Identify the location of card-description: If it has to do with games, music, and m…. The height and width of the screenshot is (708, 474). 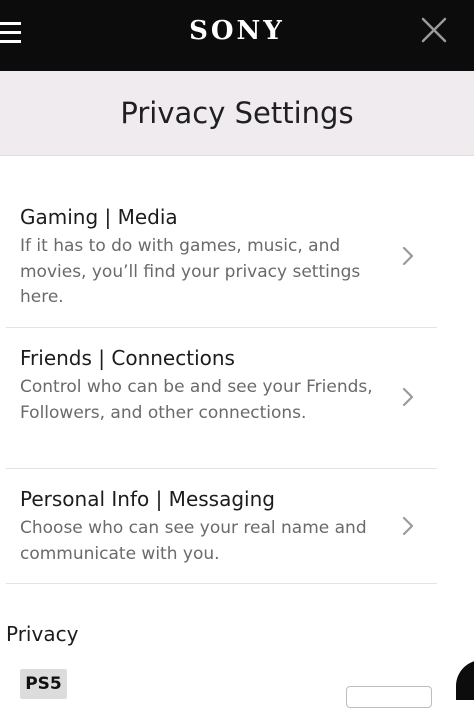
(190, 271).